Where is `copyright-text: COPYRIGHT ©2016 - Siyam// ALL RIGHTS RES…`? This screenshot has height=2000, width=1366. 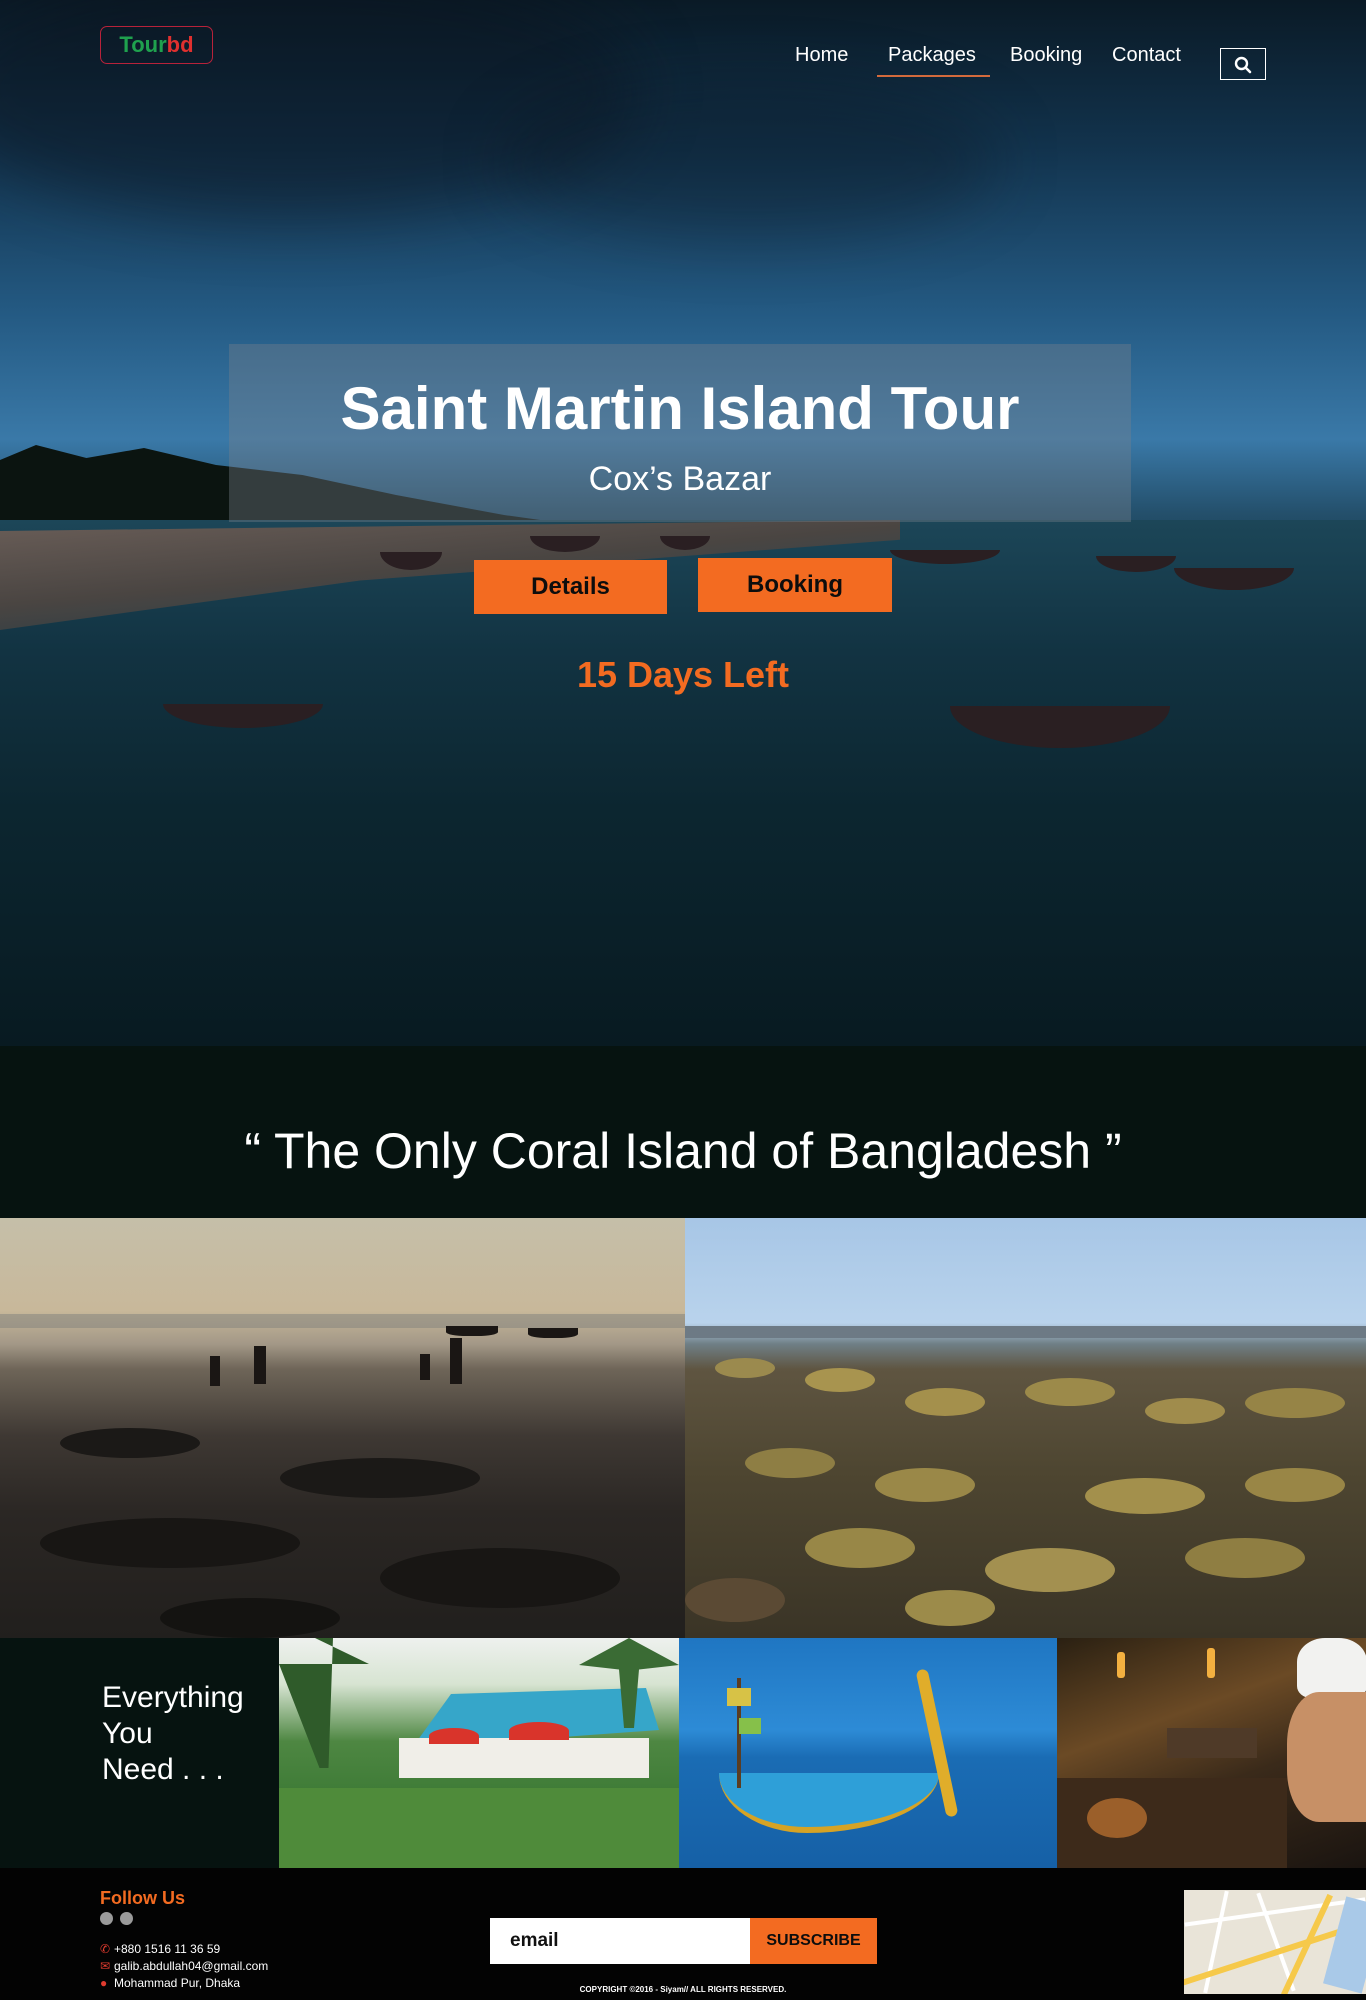 copyright-text: COPYRIGHT ©2016 - Siyam// ALL RIGHTS RES… is located at coordinates (683, 1989).